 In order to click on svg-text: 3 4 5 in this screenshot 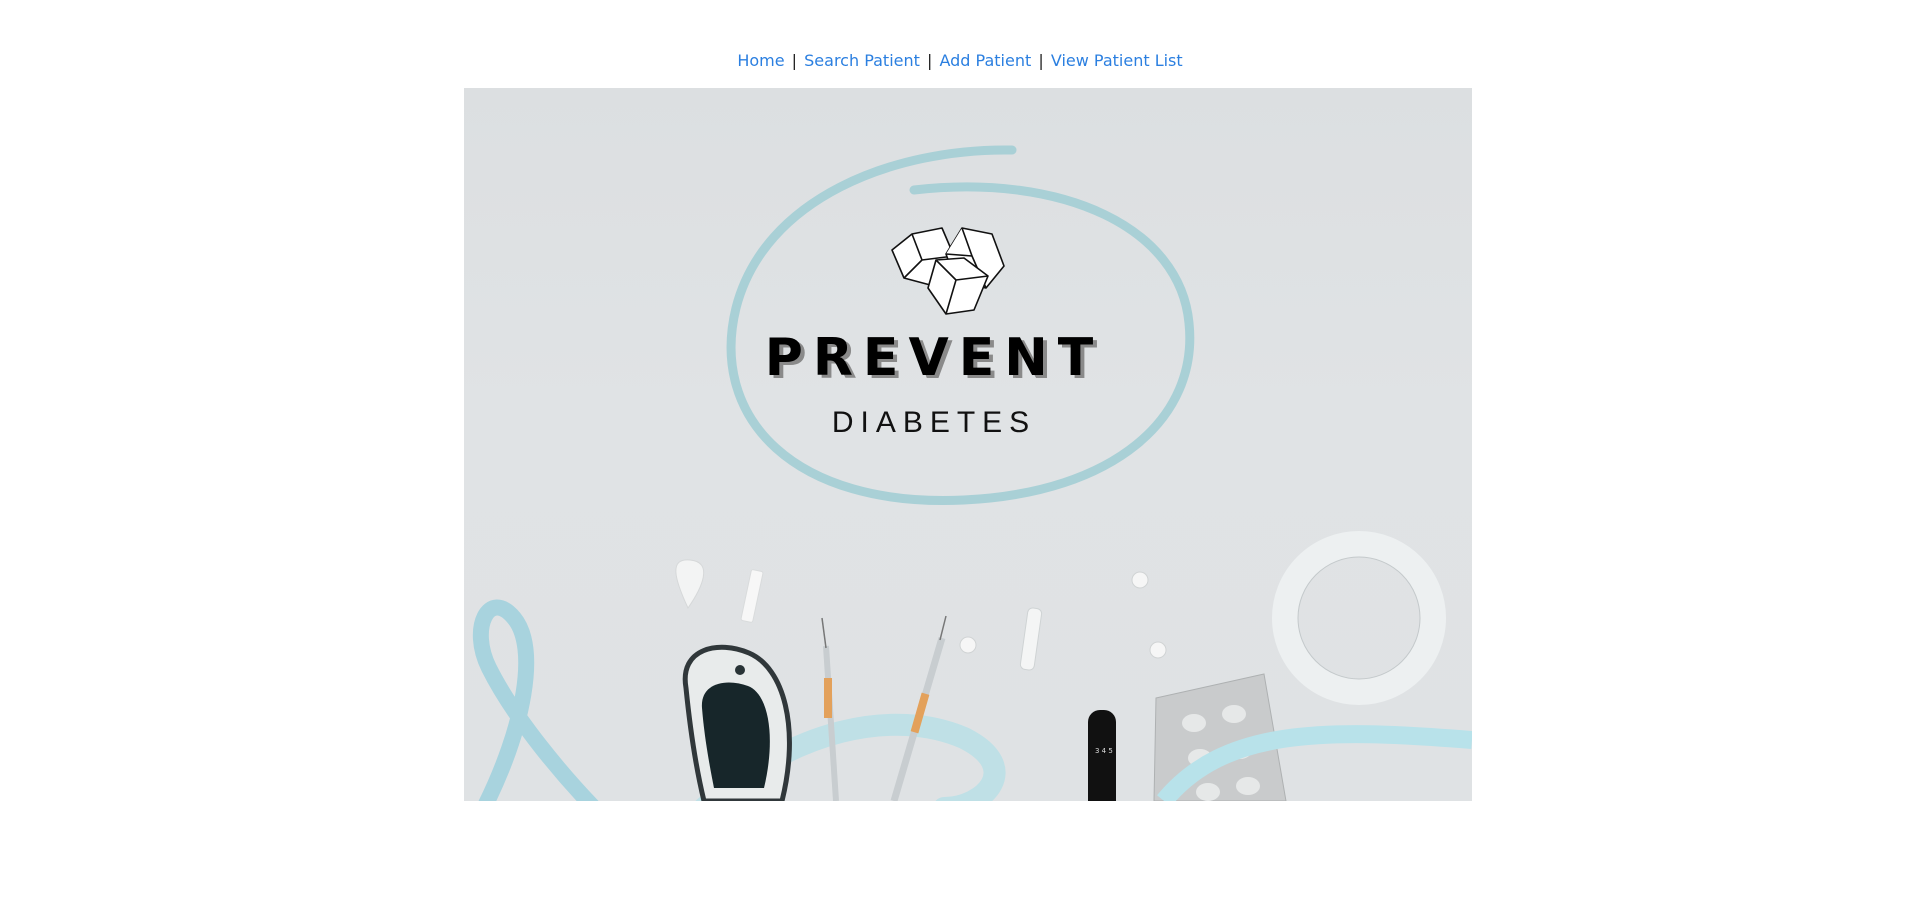, I will do `click(1104, 751)`.